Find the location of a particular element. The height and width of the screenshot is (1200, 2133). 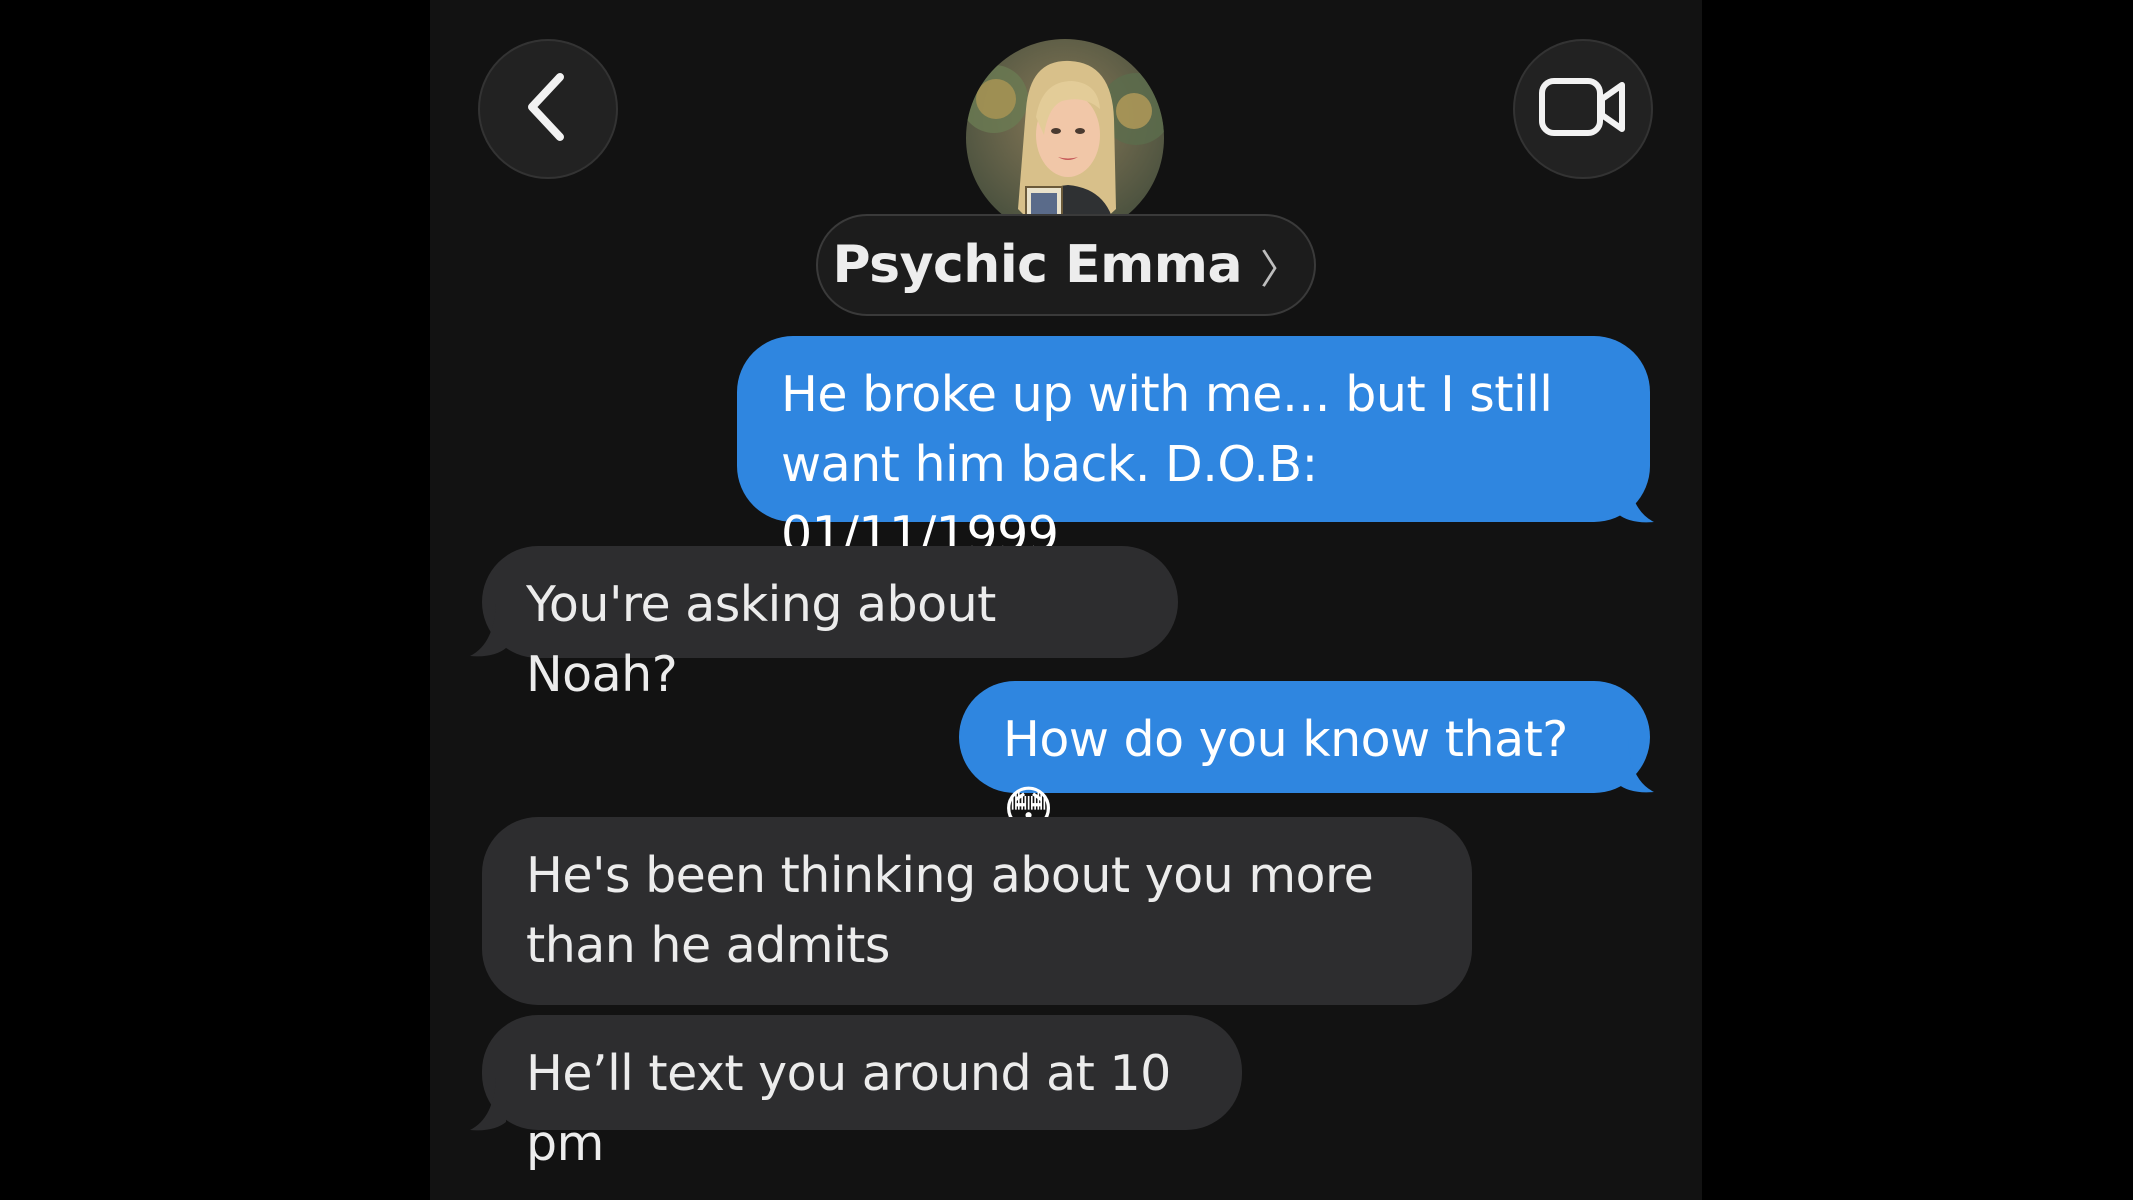

message-text: You're asking about Noah? is located at coordinates (761, 639).